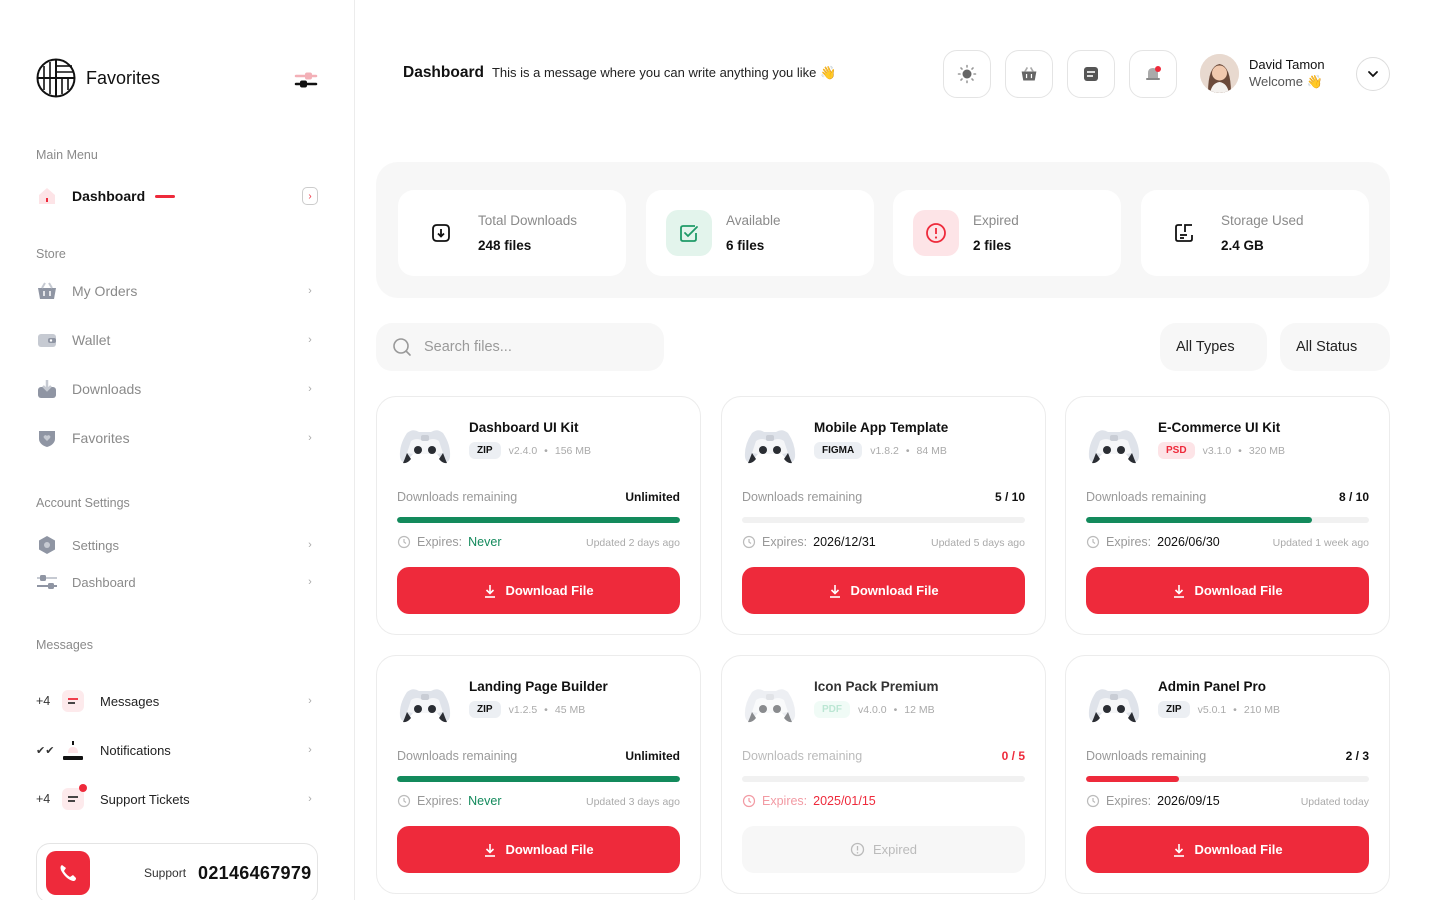 The width and height of the screenshot is (1440, 900). Describe the element at coordinates (1184, 233) in the screenshot. I see `storage-icon` at that location.